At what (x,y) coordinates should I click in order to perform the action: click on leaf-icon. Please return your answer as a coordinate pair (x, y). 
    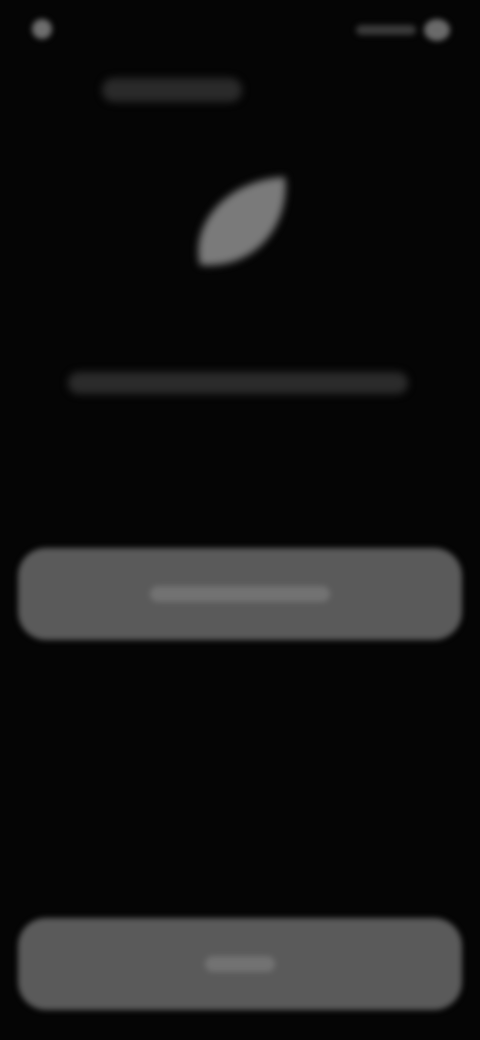
    Looking at the image, I should click on (240, 225).